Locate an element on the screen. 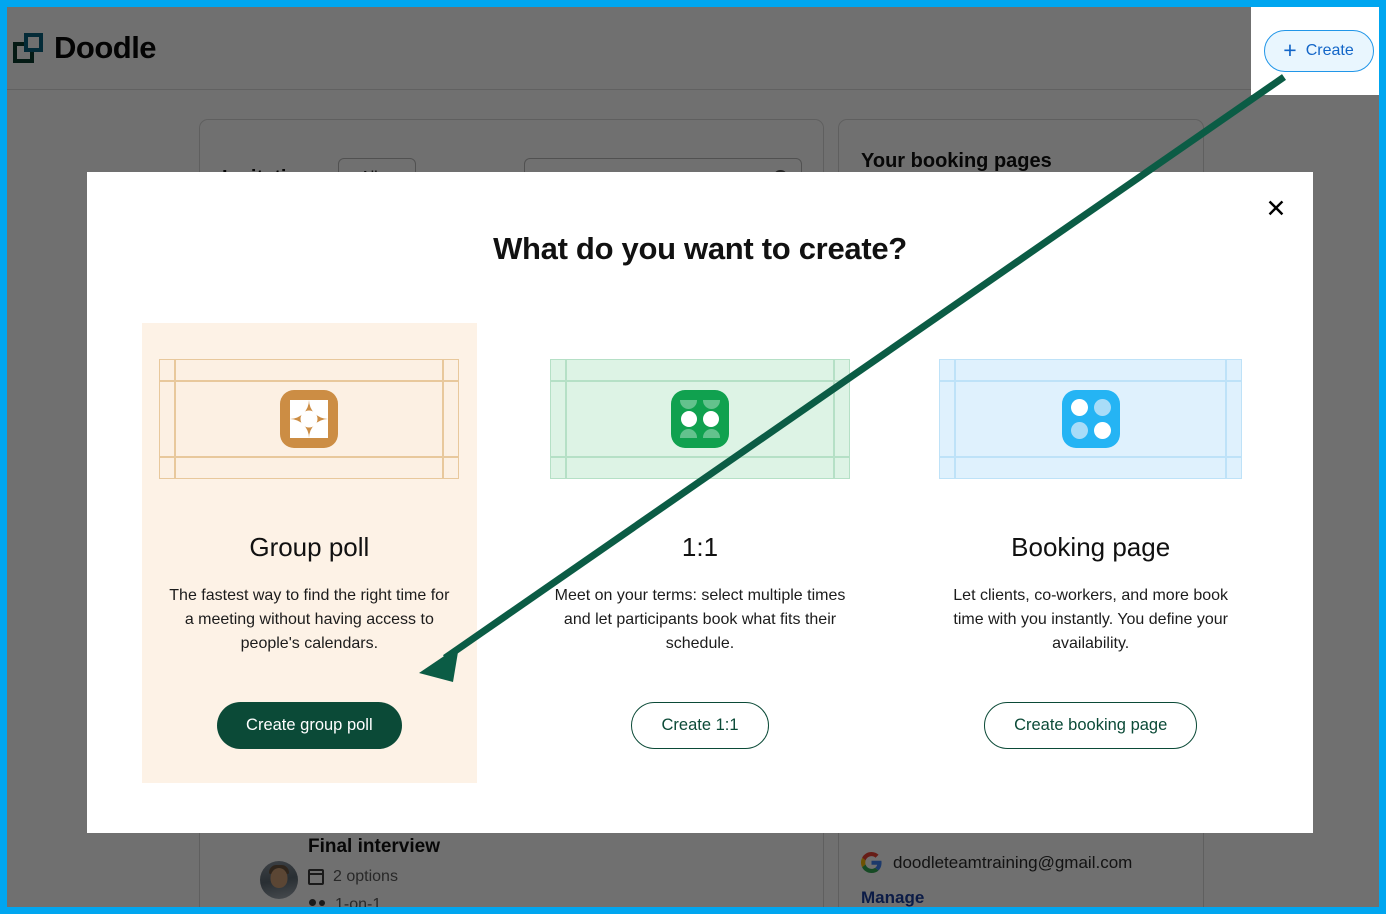 This screenshot has width=1386, height=914. create-one-on-one-button: Create 1:1 is located at coordinates (700, 725).